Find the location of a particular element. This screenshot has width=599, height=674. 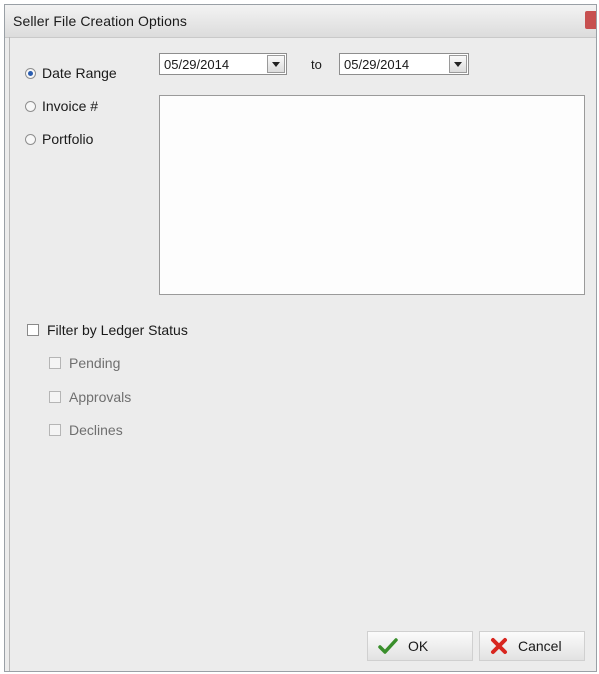

radio-icon-portfolio is located at coordinates (30, 139).